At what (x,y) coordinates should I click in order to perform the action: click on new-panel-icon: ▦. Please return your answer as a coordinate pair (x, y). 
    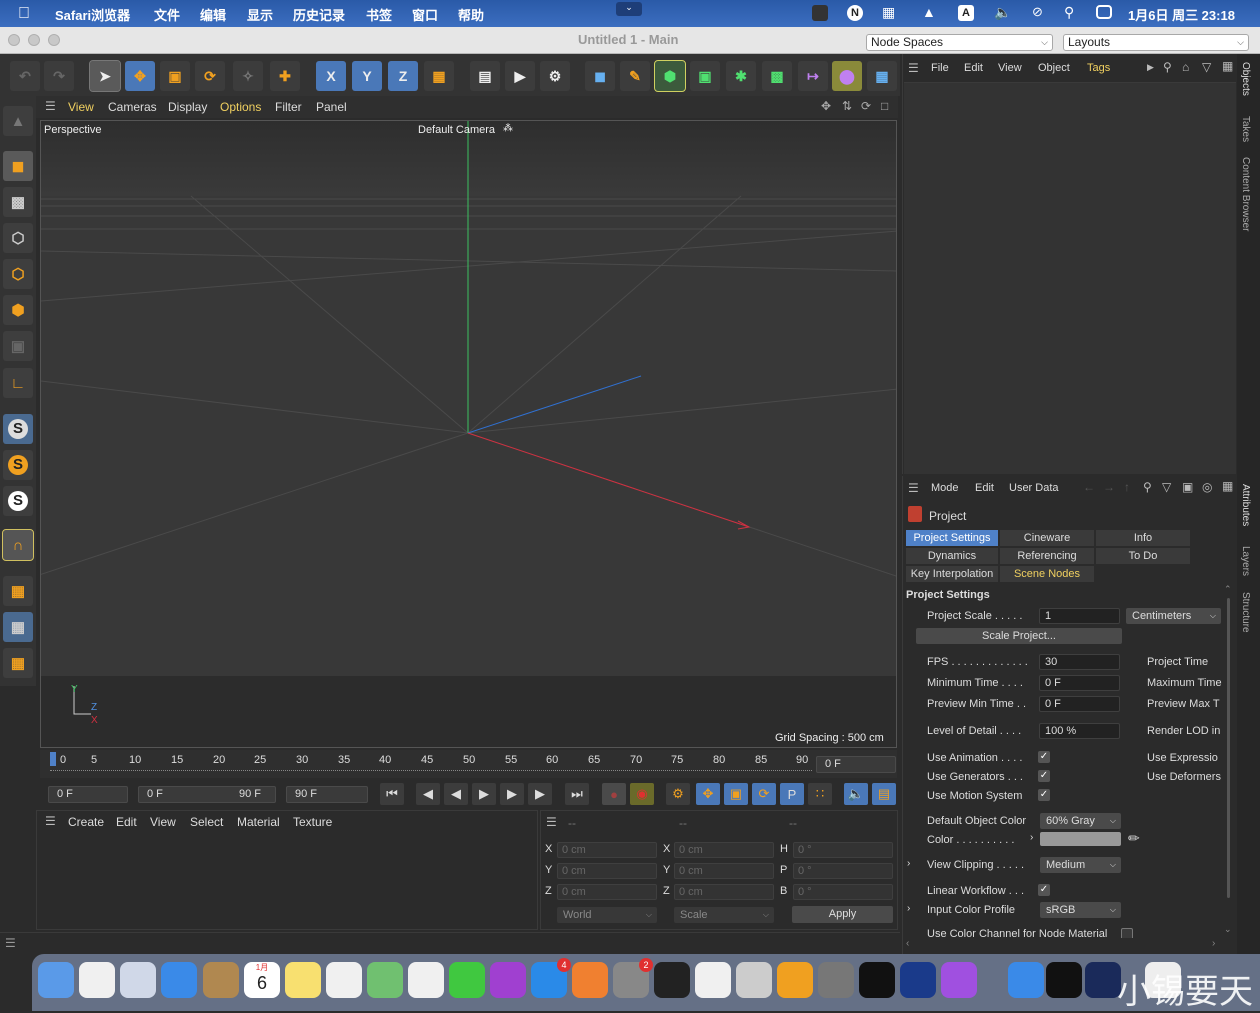
    Looking at the image, I should click on (1227, 486).